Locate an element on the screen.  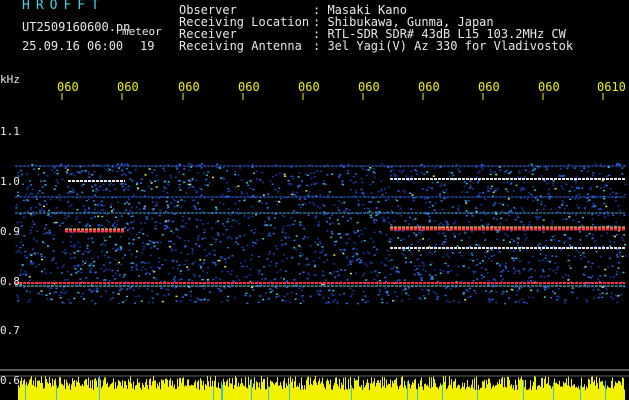
time-tick: 060 is located at coordinates (68, 87).